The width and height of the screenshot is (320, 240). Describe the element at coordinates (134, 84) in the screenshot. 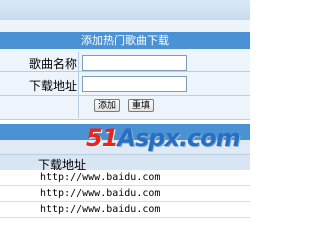

I see `download-url-input` at that location.